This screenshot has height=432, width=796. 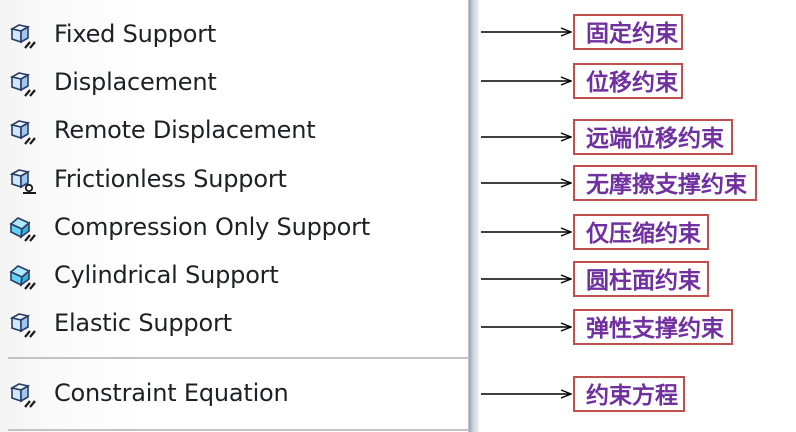 What do you see at coordinates (629, 394) in the screenshot?
I see `annotation-label: 约束方程` at bounding box center [629, 394].